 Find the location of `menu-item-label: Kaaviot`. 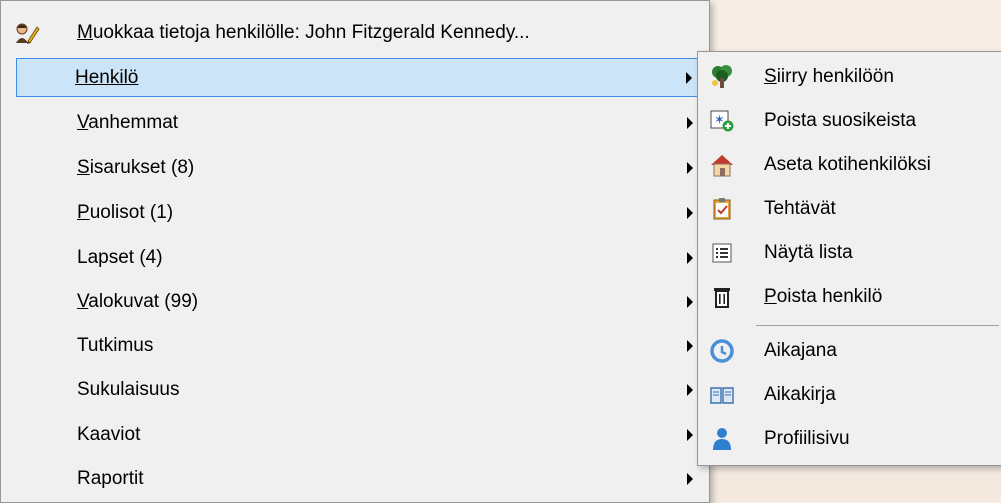

menu-item-label: Kaaviot is located at coordinates (109, 434).